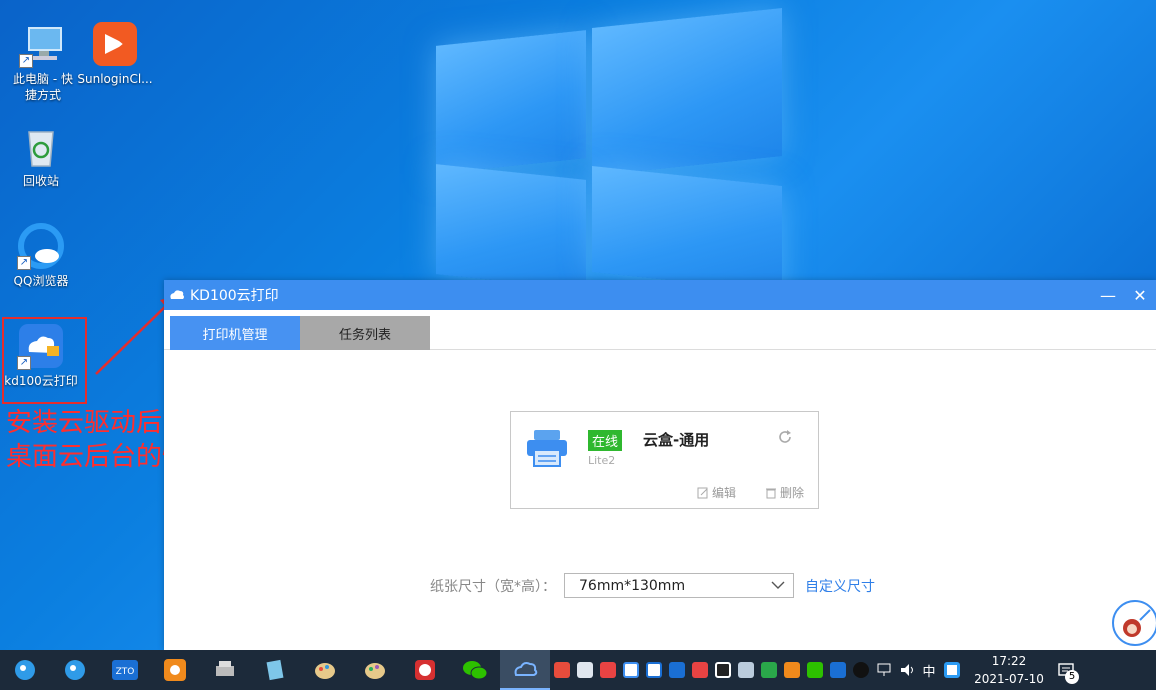  Describe the element at coordinates (785, 437) in the screenshot. I see `refresh-icon` at that location.